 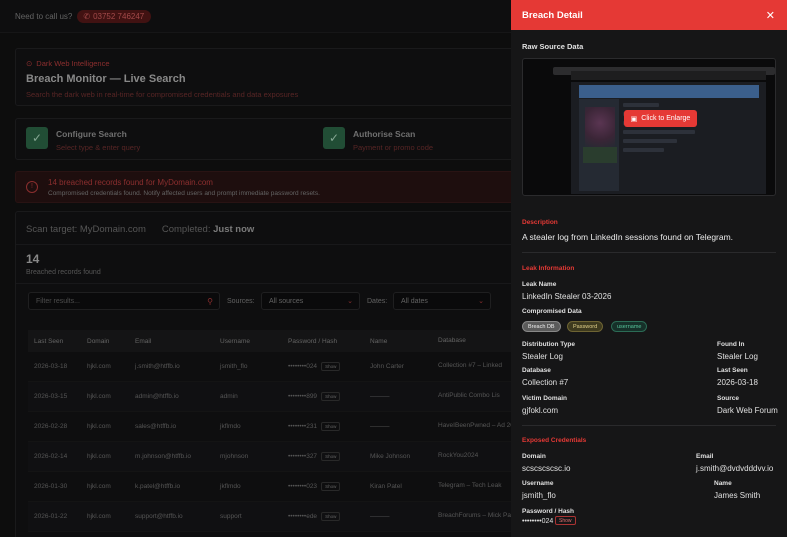 I want to click on database-value: Collection #7, so click(x=545, y=382).